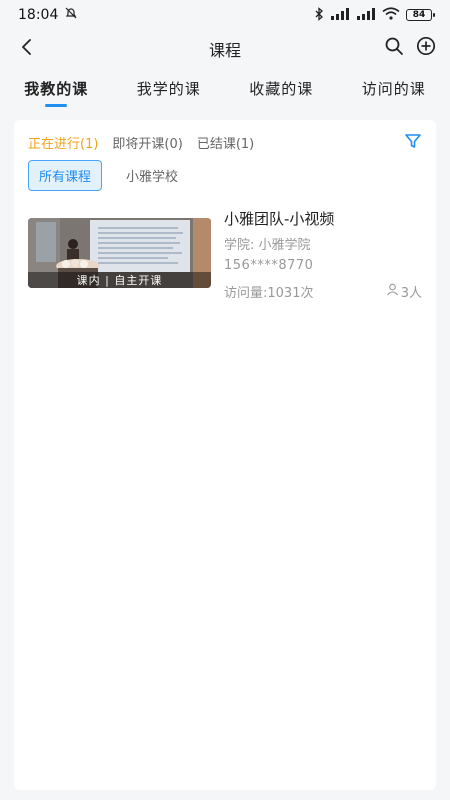 Image resolution: width=450 pixels, height=800 pixels. I want to click on chevron-left-icon, so click(27, 49).